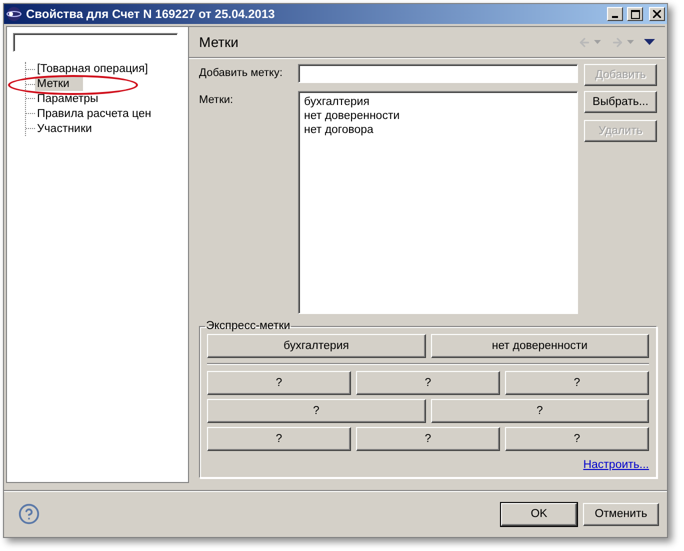 The width and height of the screenshot is (684, 551). I want to click on group-title: Экспресс-метки, so click(248, 326).